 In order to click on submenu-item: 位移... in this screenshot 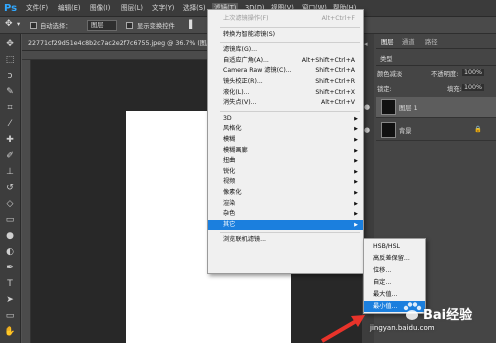, I will do `click(394, 270)`.